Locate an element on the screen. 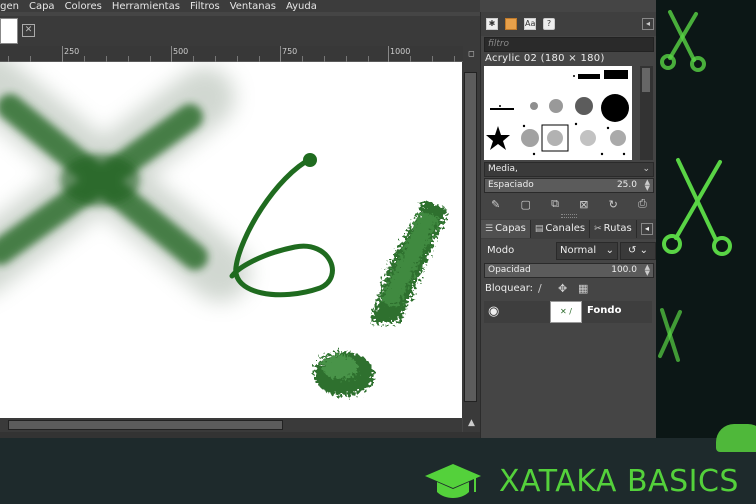 The height and width of the screenshot is (504, 756). menu-filters: Filtros is located at coordinates (205, 6).